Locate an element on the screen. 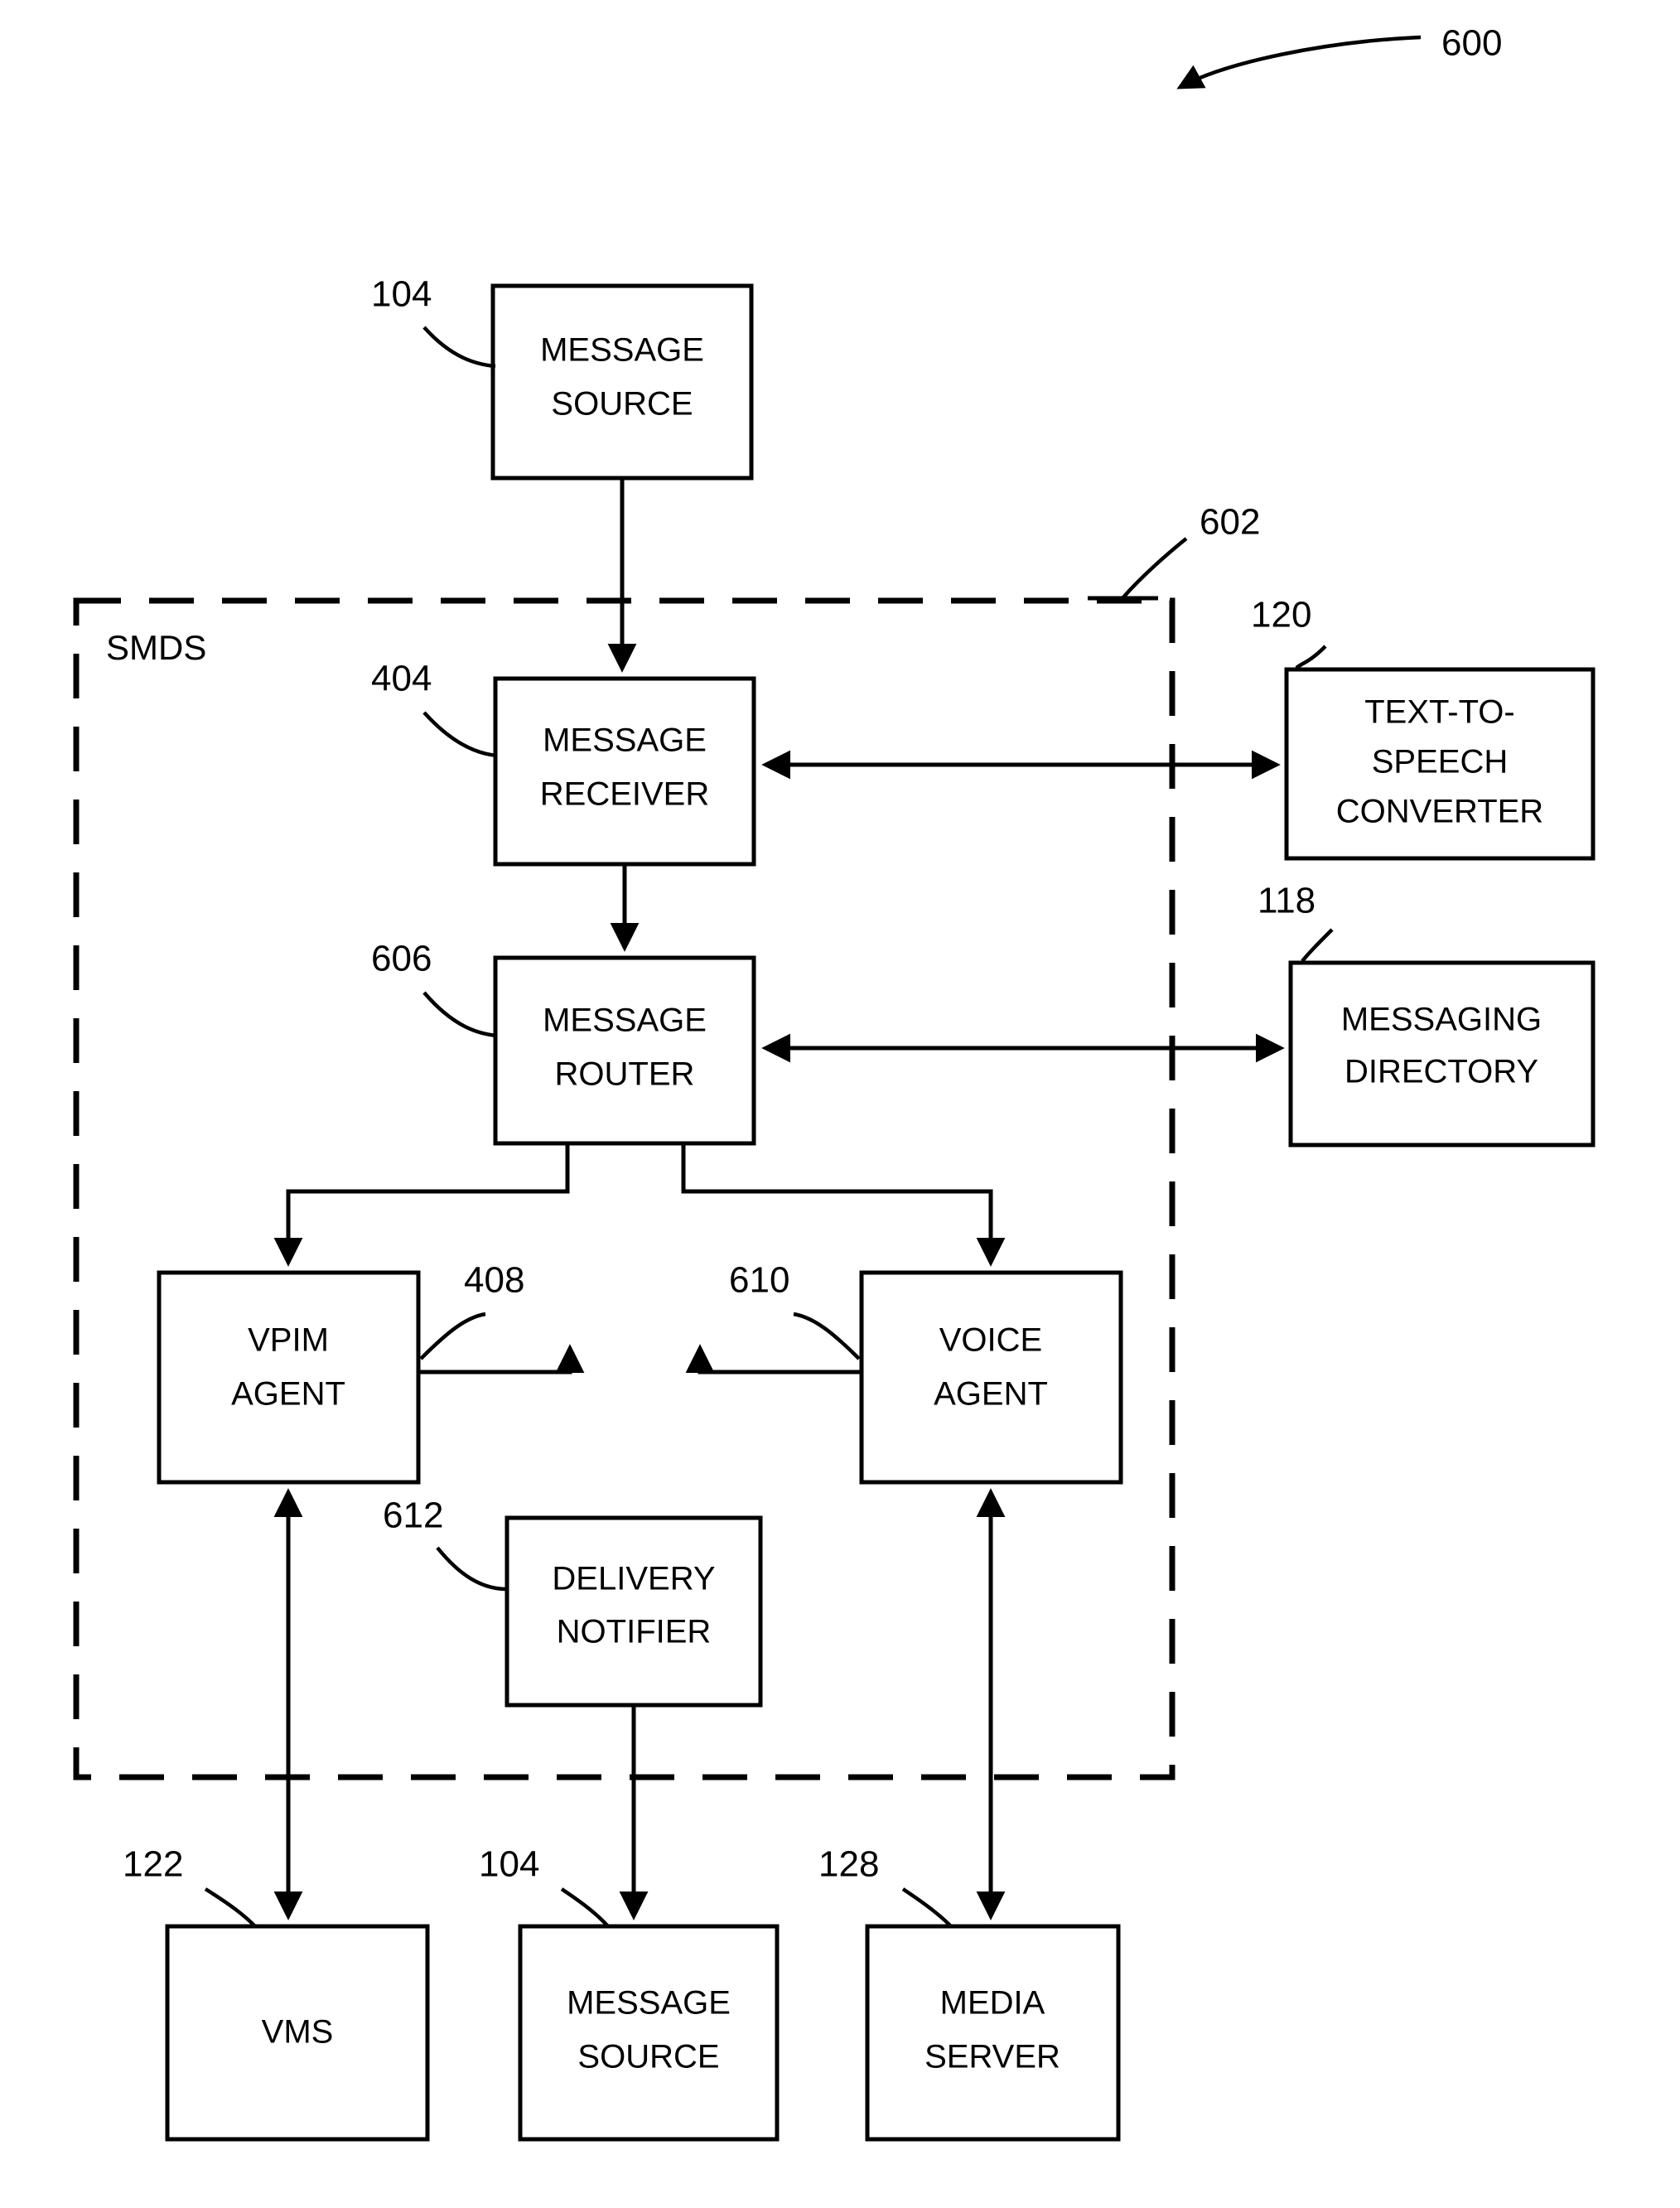 The image size is (1680, 2208). box-media-server: MEDIA SERVER 128 is located at coordinates (969, 1993).